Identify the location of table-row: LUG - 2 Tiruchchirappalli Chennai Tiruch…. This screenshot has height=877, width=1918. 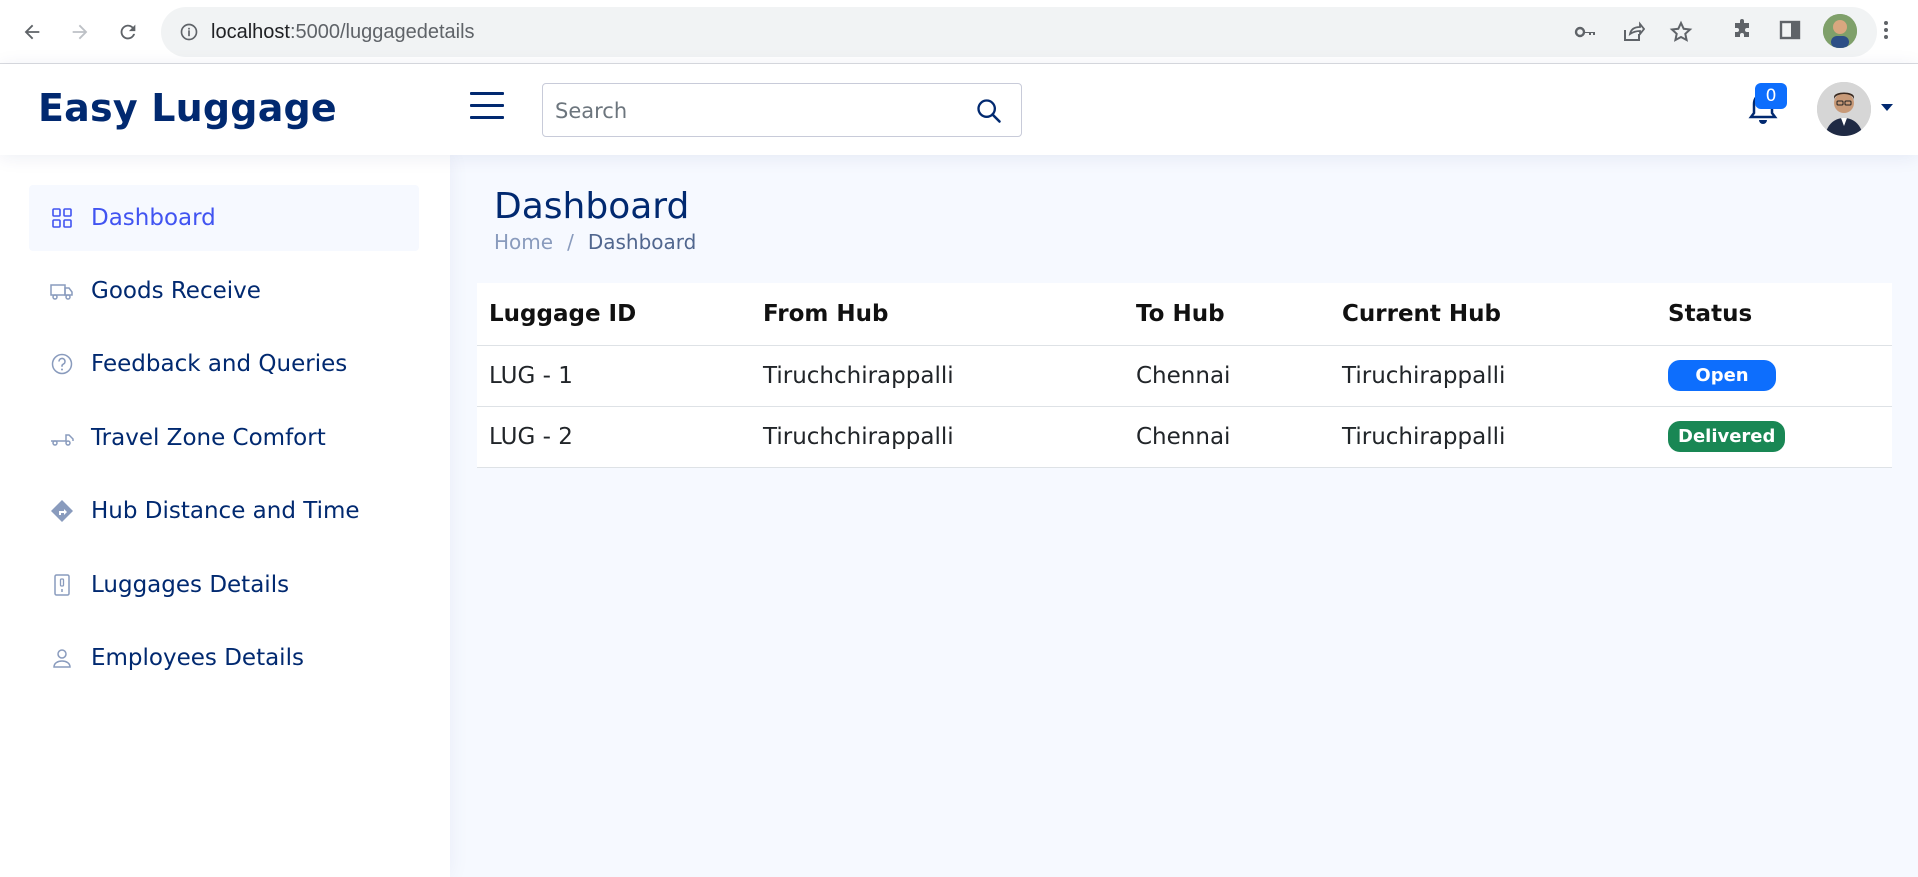
(1184, 437).